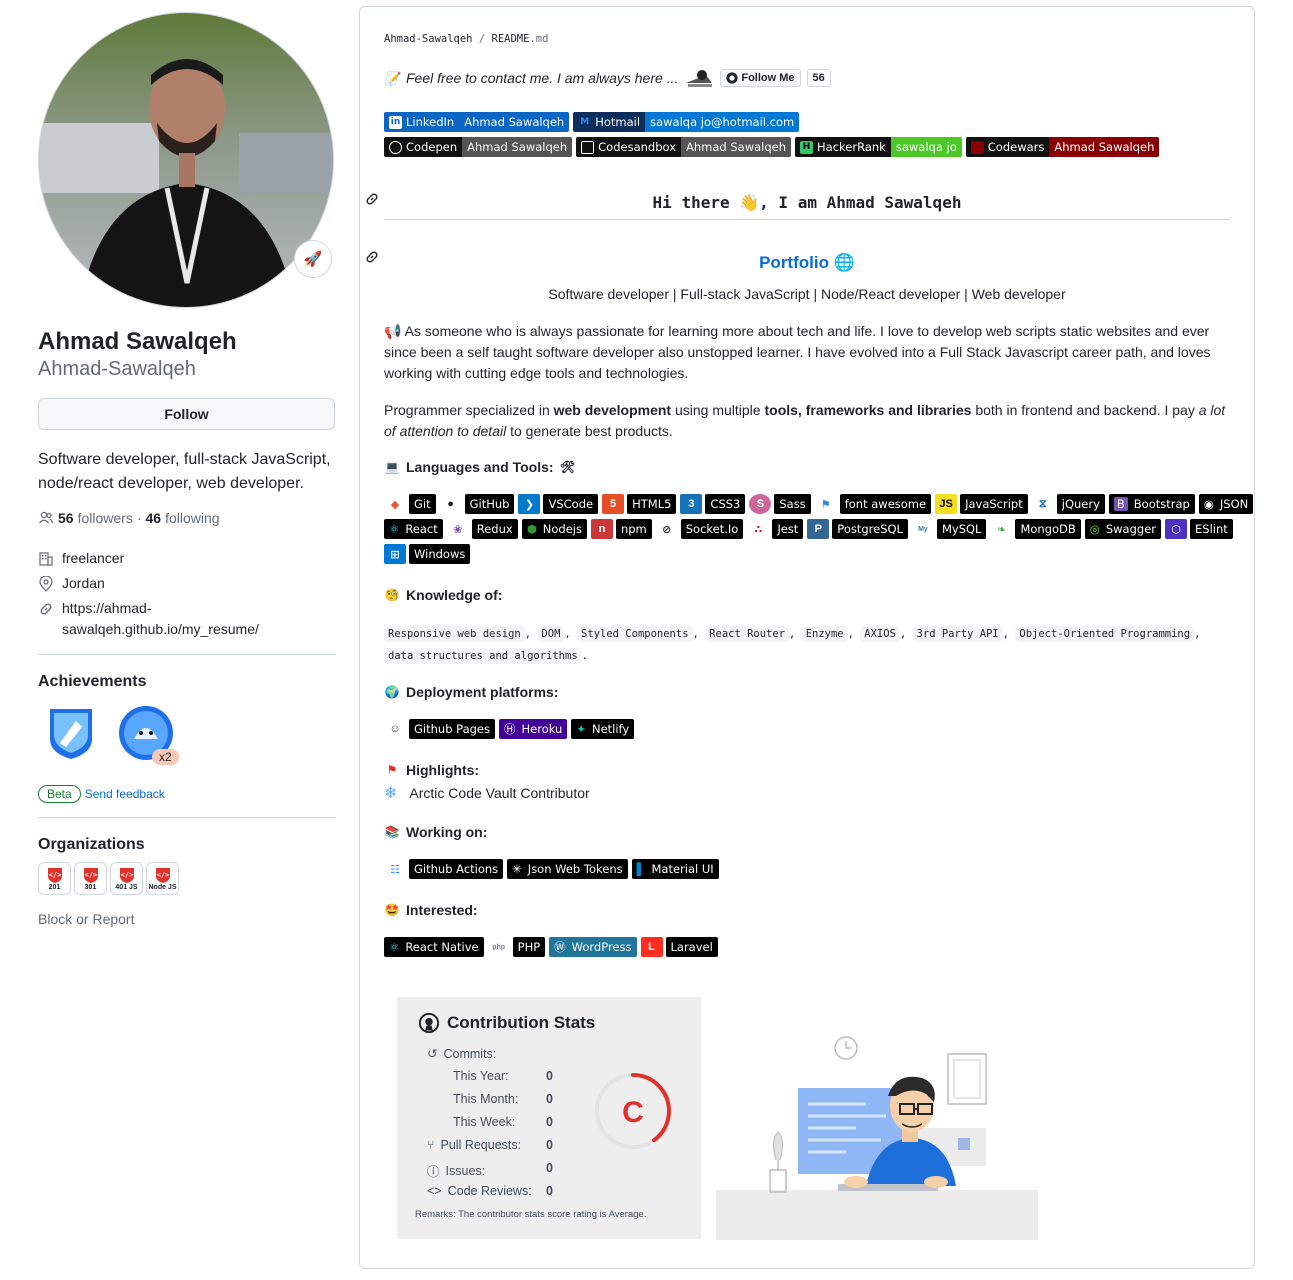  Describe the element at coordinates (946, 504) in the screenshot. I see `javascript-icon: JS` at that location.